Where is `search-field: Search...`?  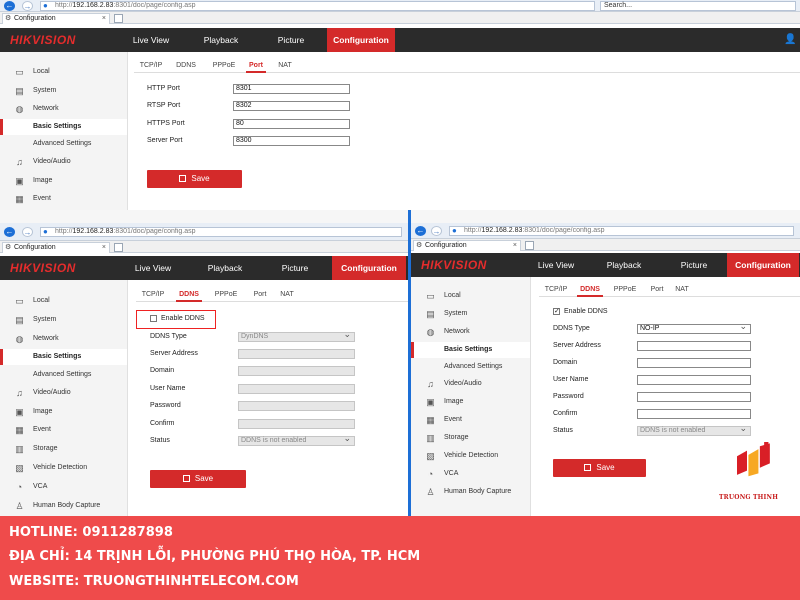 search-field: Search... is located at coordinates (698, 6).